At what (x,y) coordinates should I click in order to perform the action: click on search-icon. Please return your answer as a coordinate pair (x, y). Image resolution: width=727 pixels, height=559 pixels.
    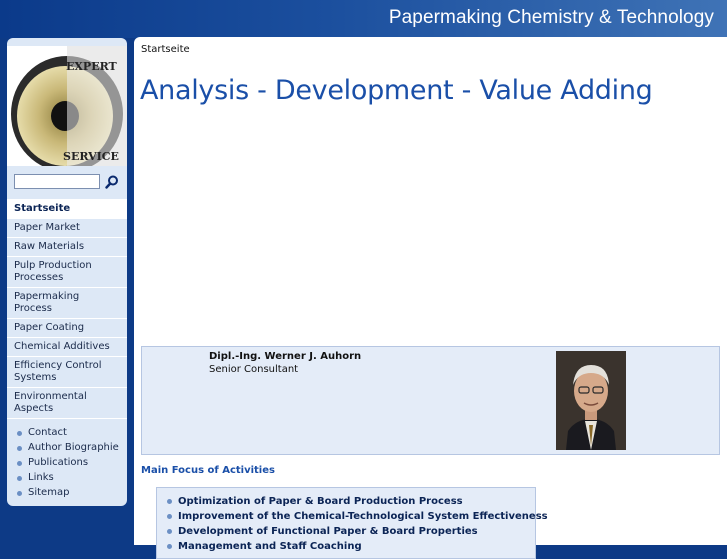
    Looking at the image, I should click on (112, 181).